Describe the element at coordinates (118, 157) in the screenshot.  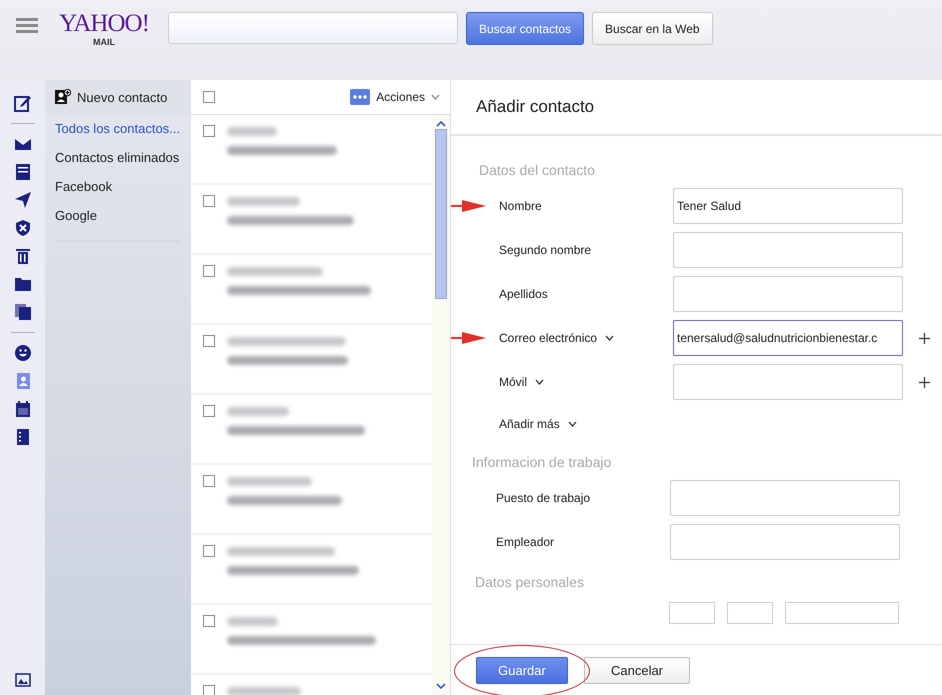
I see `sidebar-item: Contactos eliminados` at that location.